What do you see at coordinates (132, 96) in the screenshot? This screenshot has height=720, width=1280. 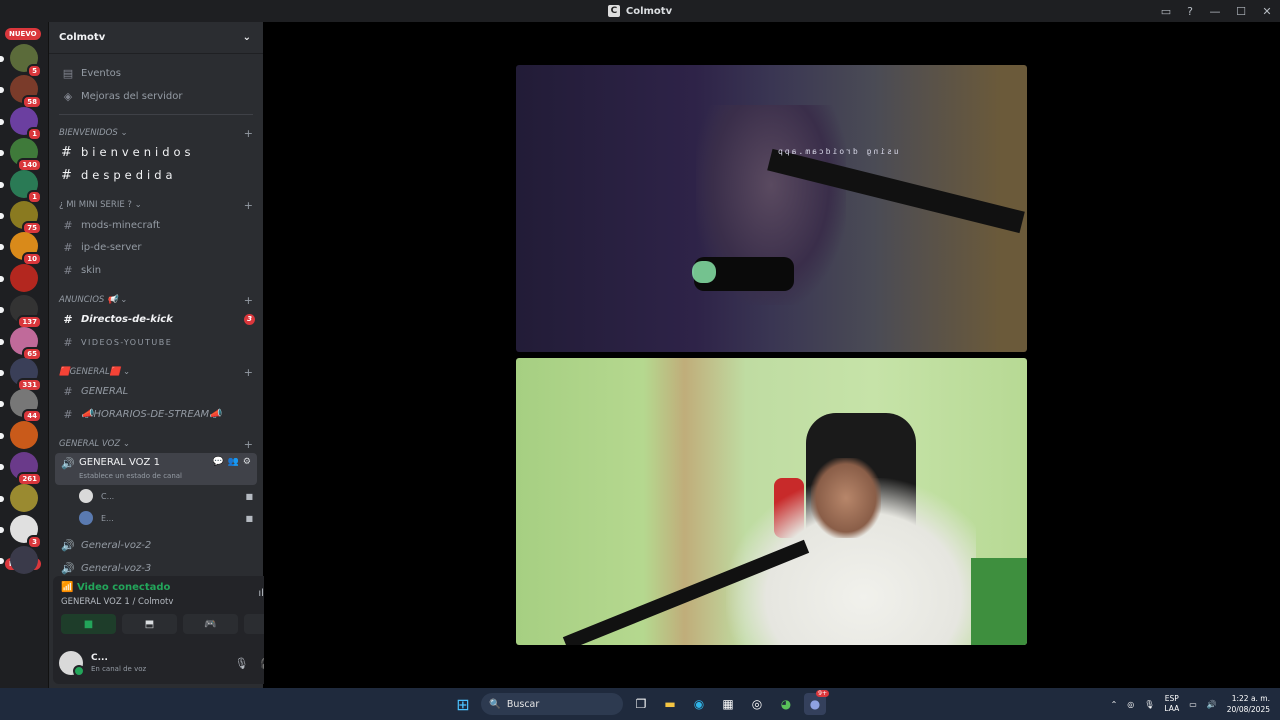 I see `server-boosts-label: Mejoras del servidor` at bounding box center [132, 96].